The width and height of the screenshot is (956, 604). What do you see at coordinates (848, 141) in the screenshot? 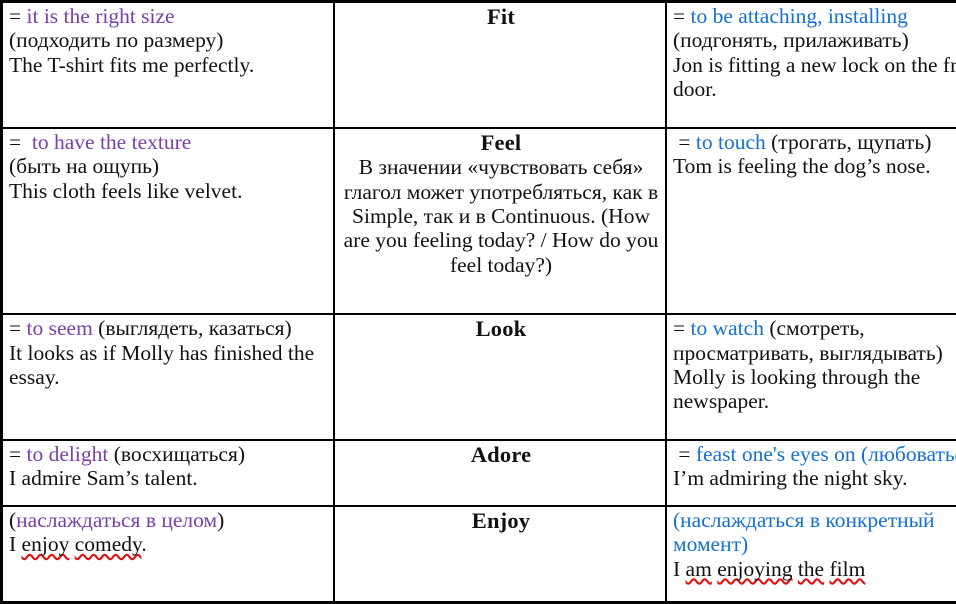
I see `translation-text: (трогать, щупать)` at bounding box center [848, 141].